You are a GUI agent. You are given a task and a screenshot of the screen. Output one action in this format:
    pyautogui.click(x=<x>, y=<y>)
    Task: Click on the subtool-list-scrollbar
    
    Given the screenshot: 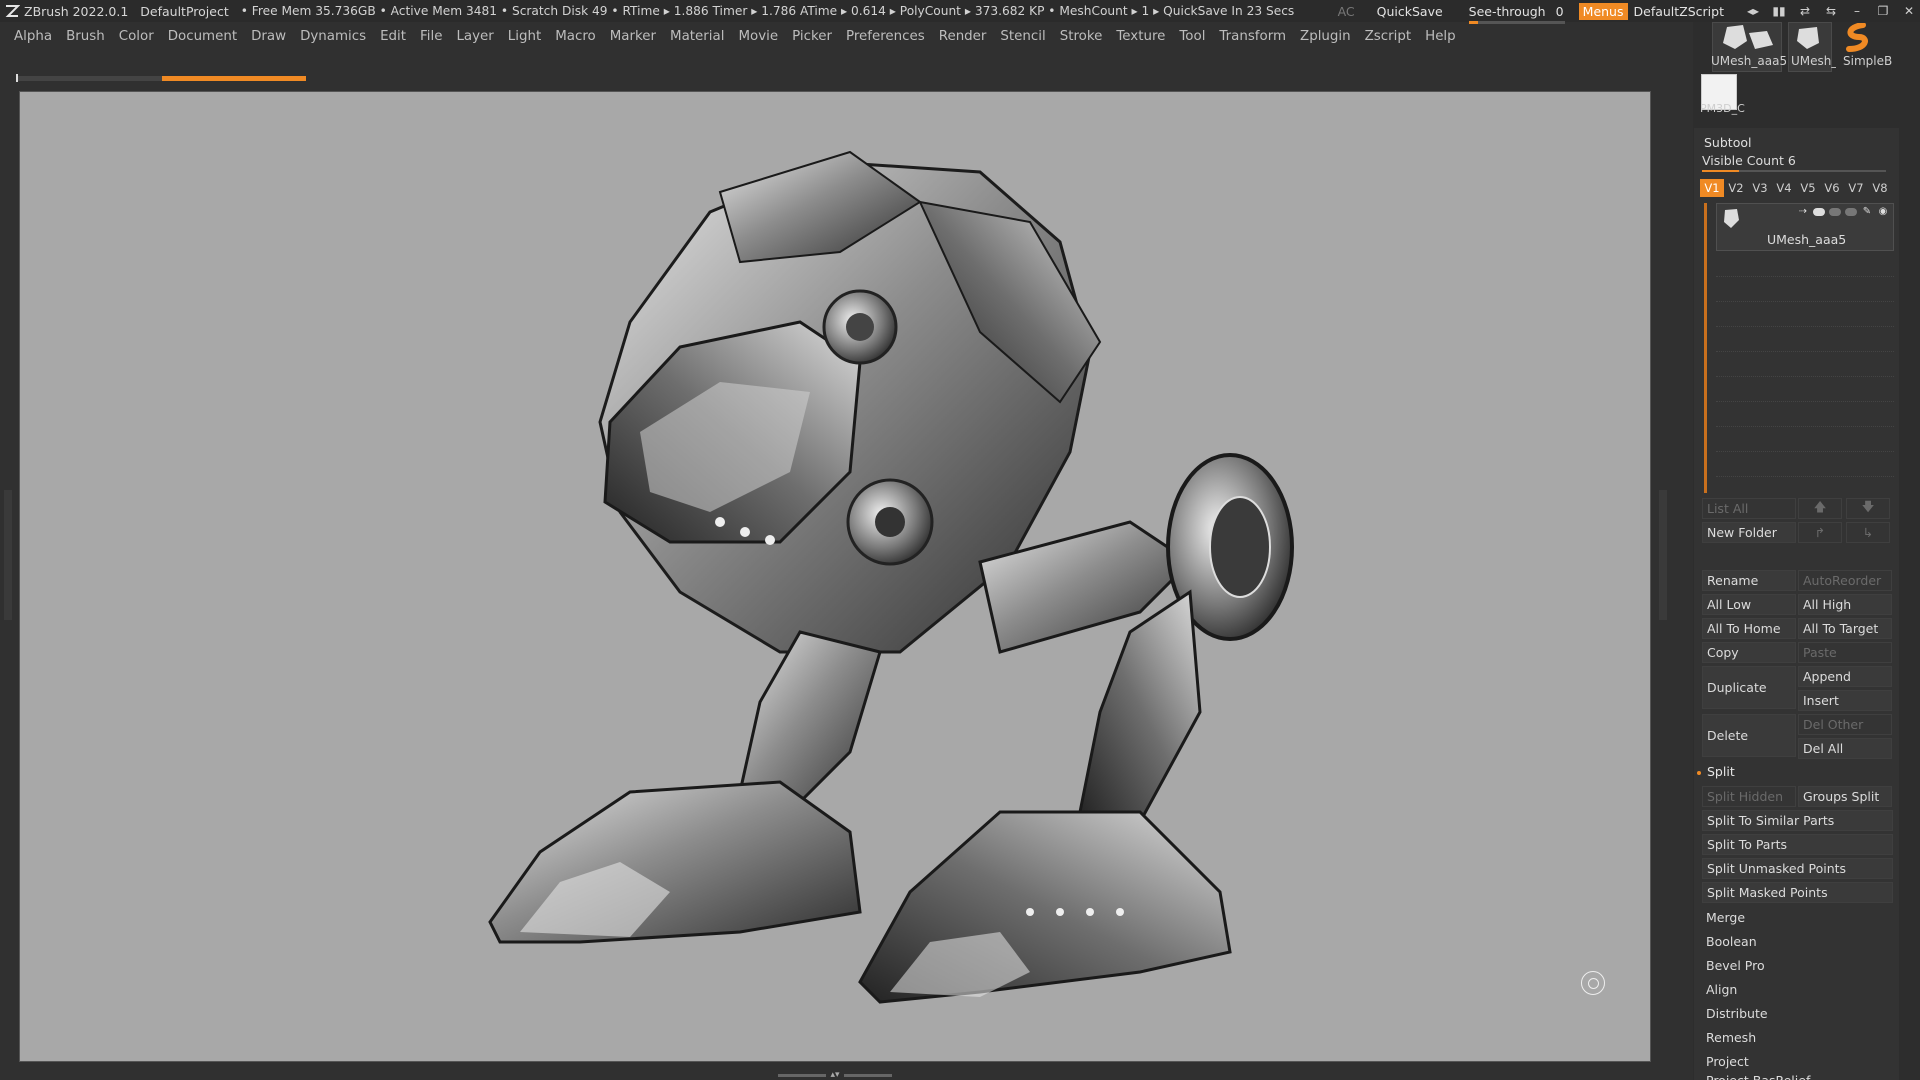 What is the action you would take?
    pyautogui.click(x=1705, y=348)
    